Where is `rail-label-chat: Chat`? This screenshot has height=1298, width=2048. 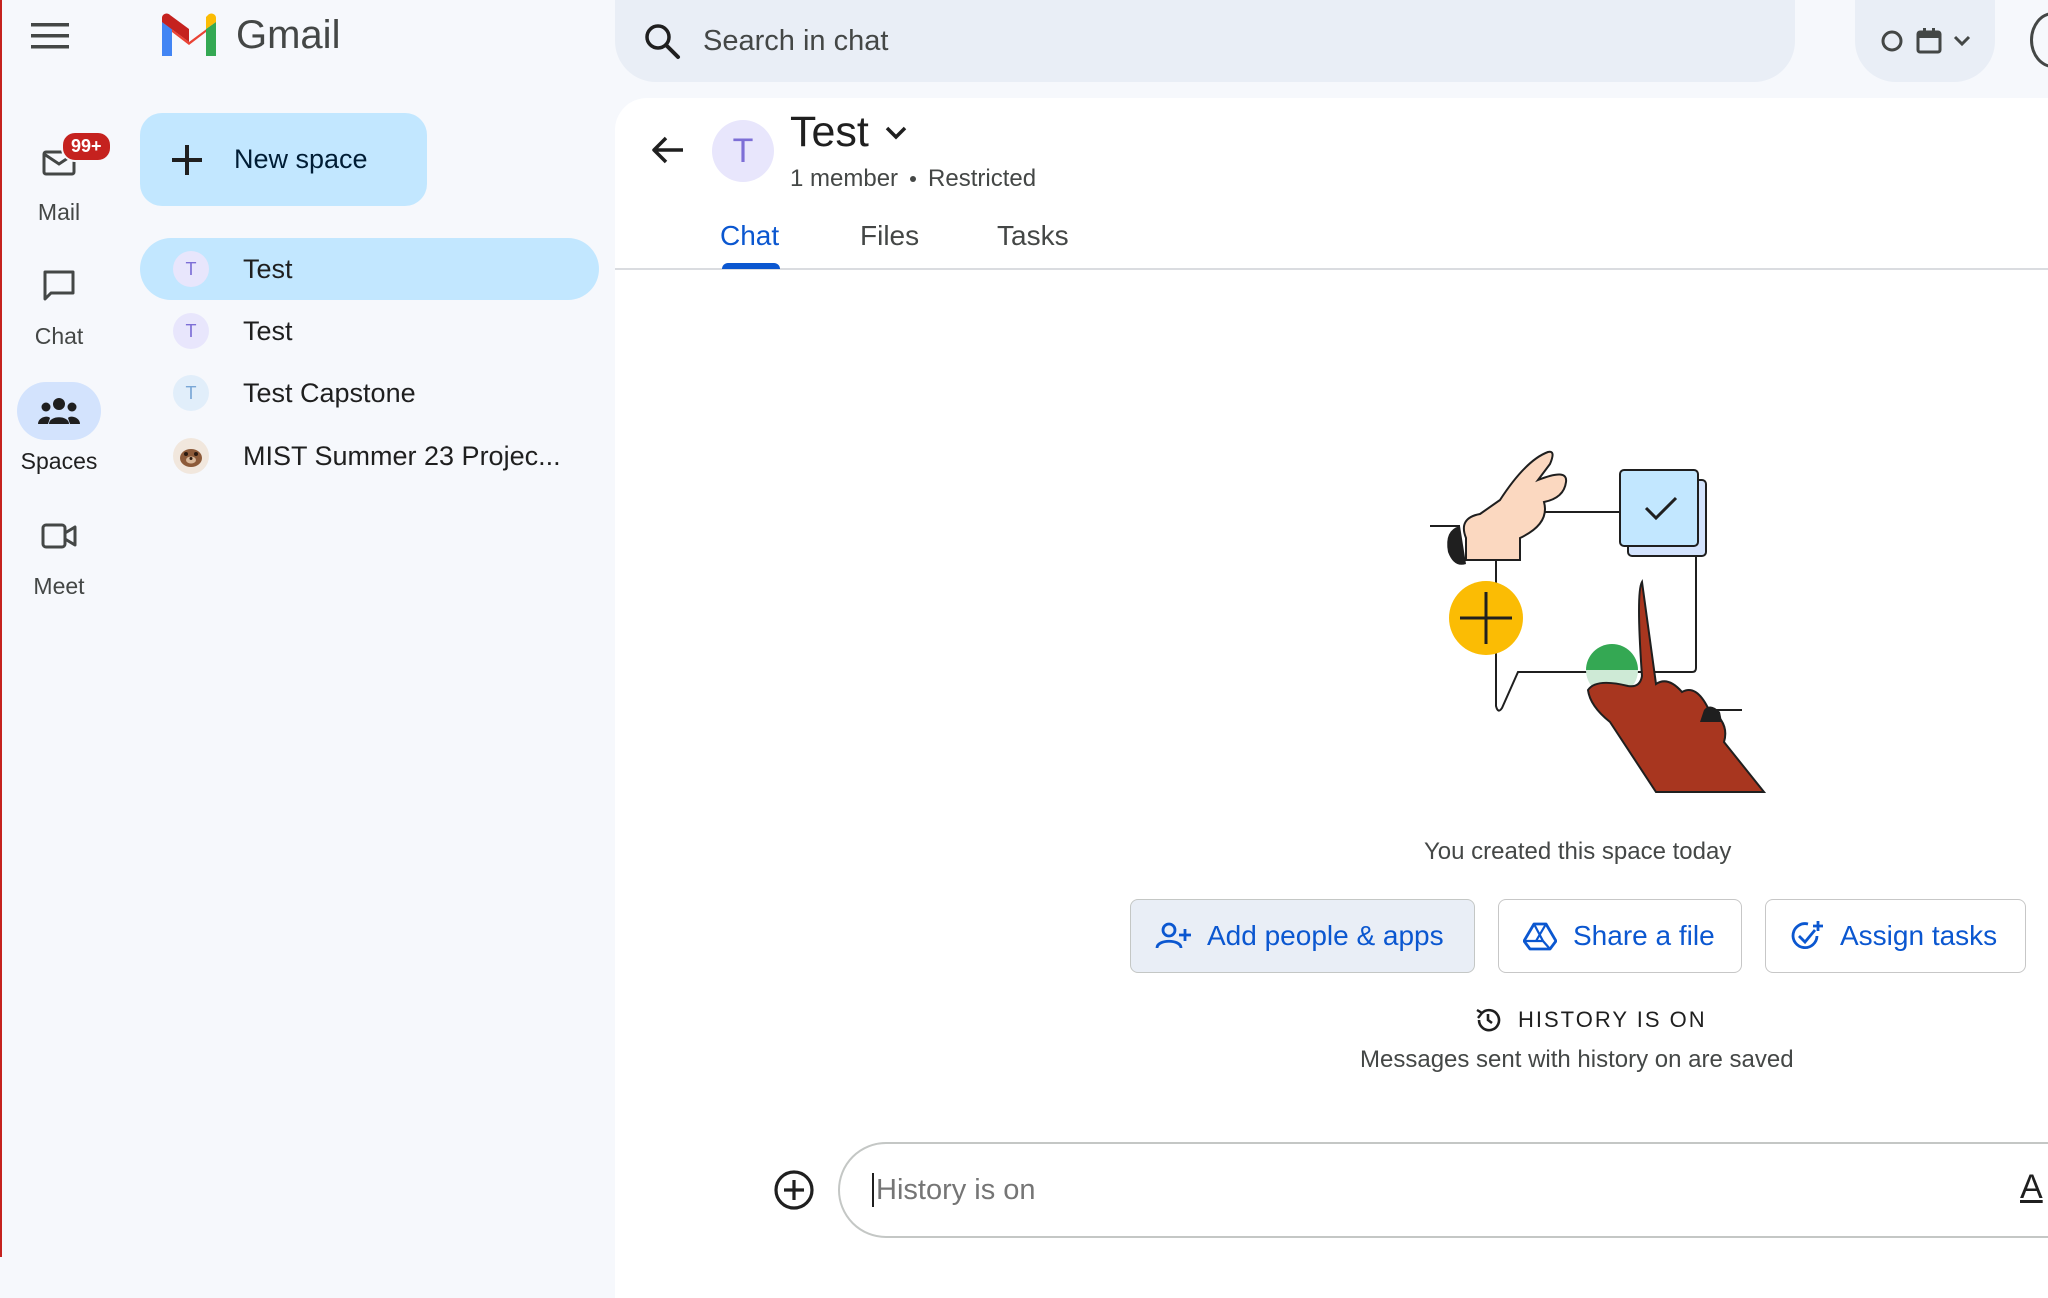
rail-label-chat: Chat is located at coordinates (59, 336).